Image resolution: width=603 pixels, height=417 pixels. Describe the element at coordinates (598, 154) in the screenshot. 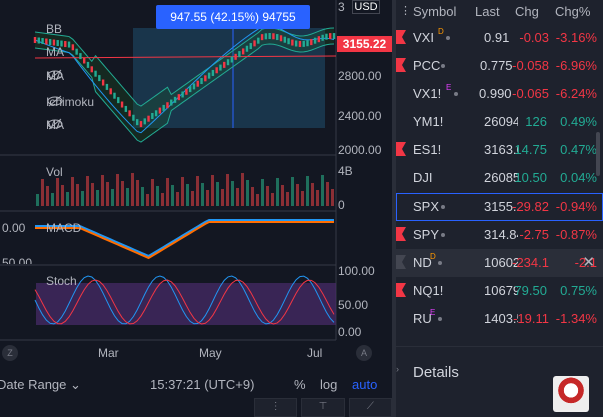

I see `scrollbar` at that location.